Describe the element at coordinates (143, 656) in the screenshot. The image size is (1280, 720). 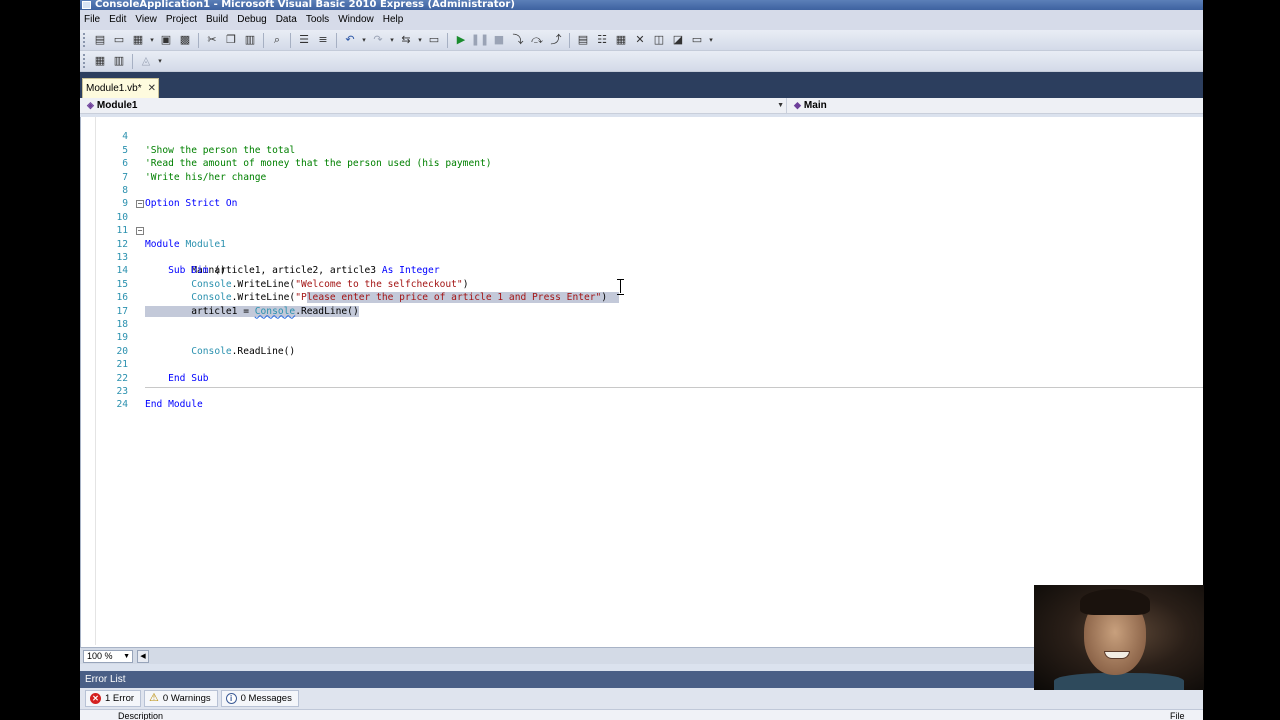
I see `scroll-left-button: ◀` at that location.